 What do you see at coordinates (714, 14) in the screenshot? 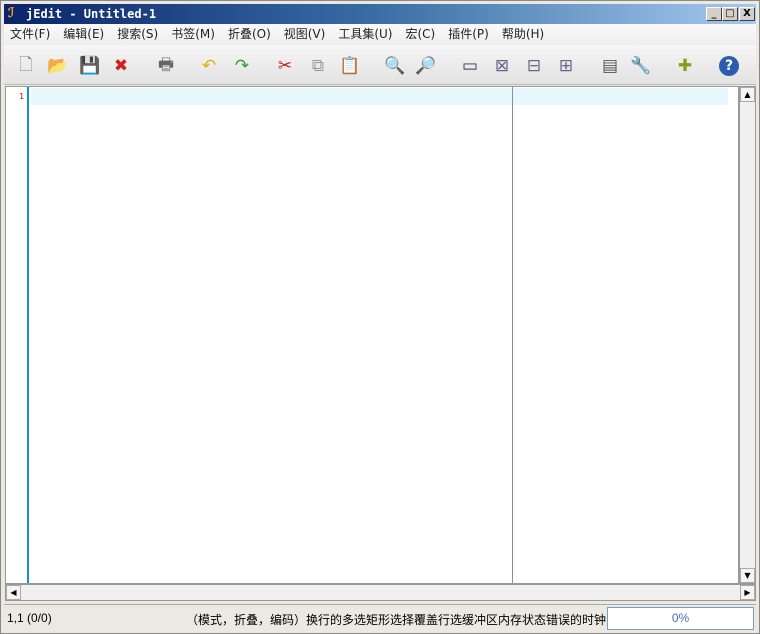
I see `minimize-button: _` at bounding box center [714, 14].